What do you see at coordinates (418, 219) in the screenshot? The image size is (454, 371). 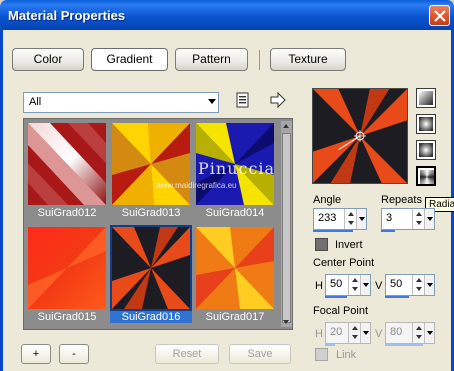 I see `repeats-stepper` at bounding box center [418, 219].